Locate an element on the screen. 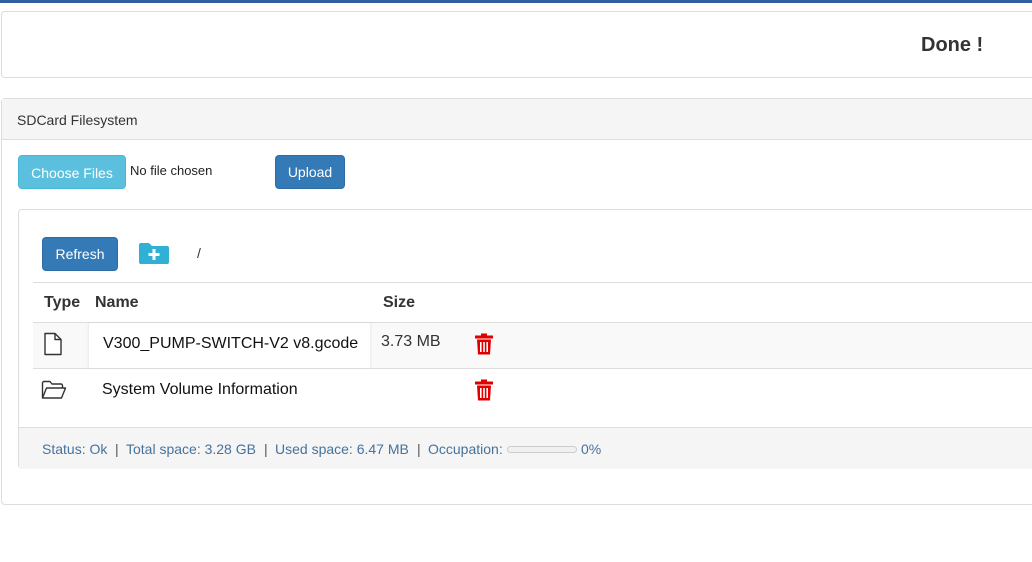  sdcard-panel-heading: SDCard Filesystem is located at coordinates (517, 119).